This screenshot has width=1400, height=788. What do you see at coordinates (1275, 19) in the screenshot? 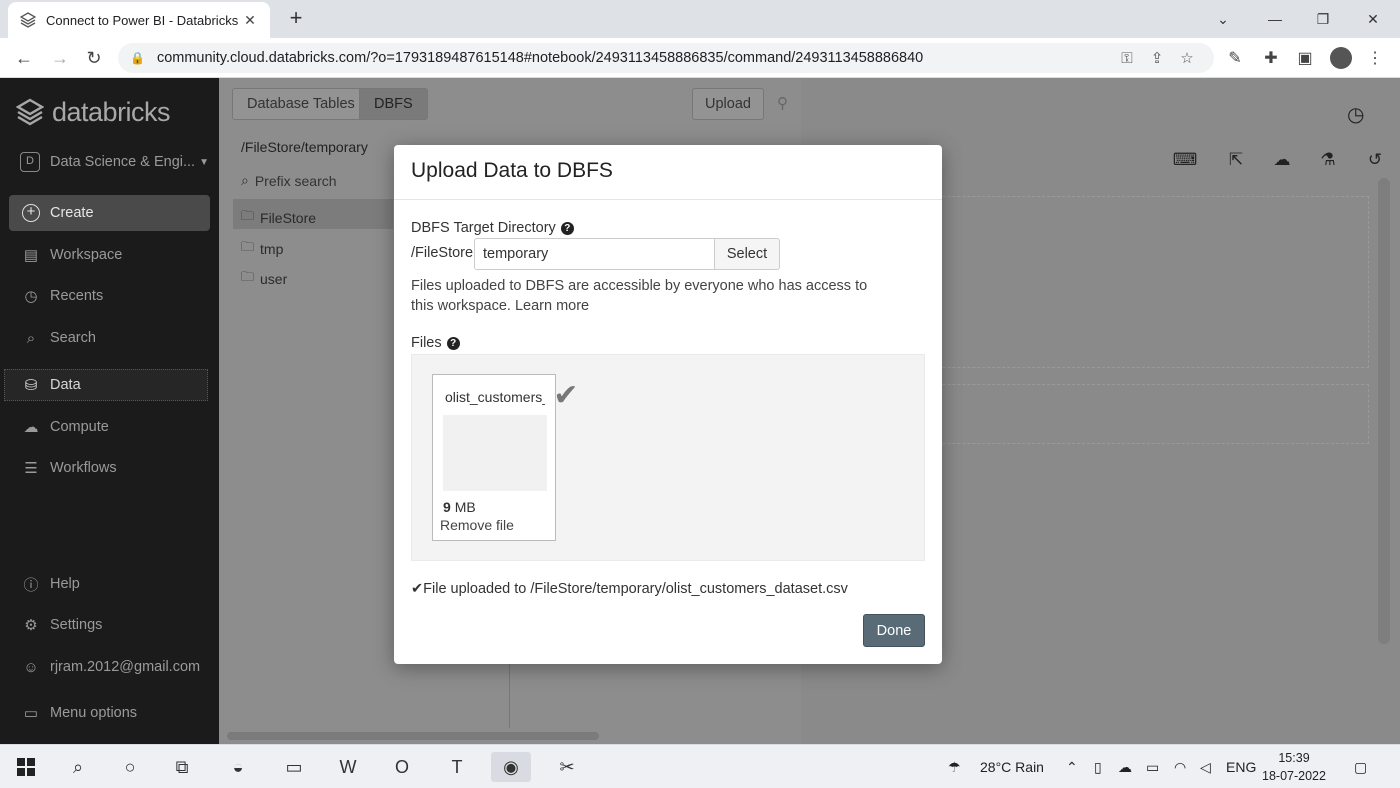
I see `minimize-icon: —` at bounding box center [1275, 19].